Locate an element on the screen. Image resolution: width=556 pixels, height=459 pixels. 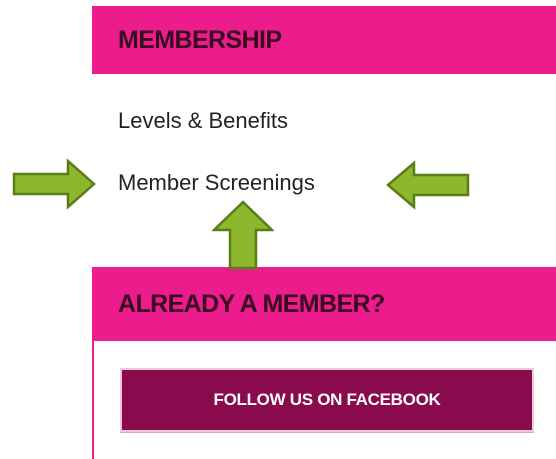
already-member-header: ALREADY A MEMBER? is located at coordinates (324, 304).